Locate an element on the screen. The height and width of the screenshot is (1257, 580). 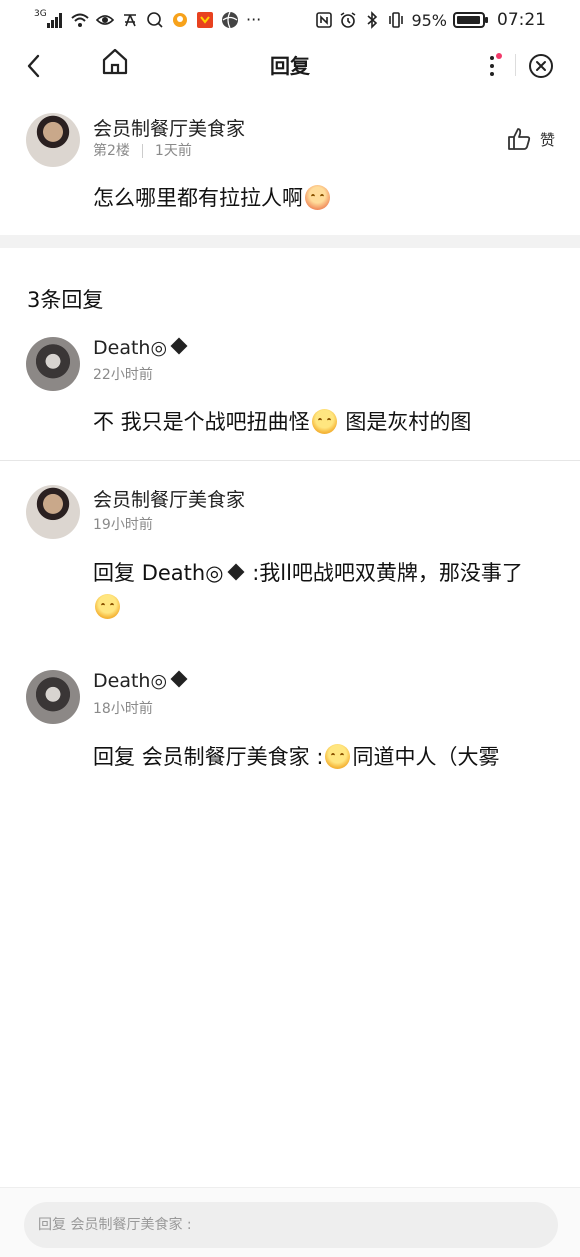
chat-icon is located at coordinates (155, 19).